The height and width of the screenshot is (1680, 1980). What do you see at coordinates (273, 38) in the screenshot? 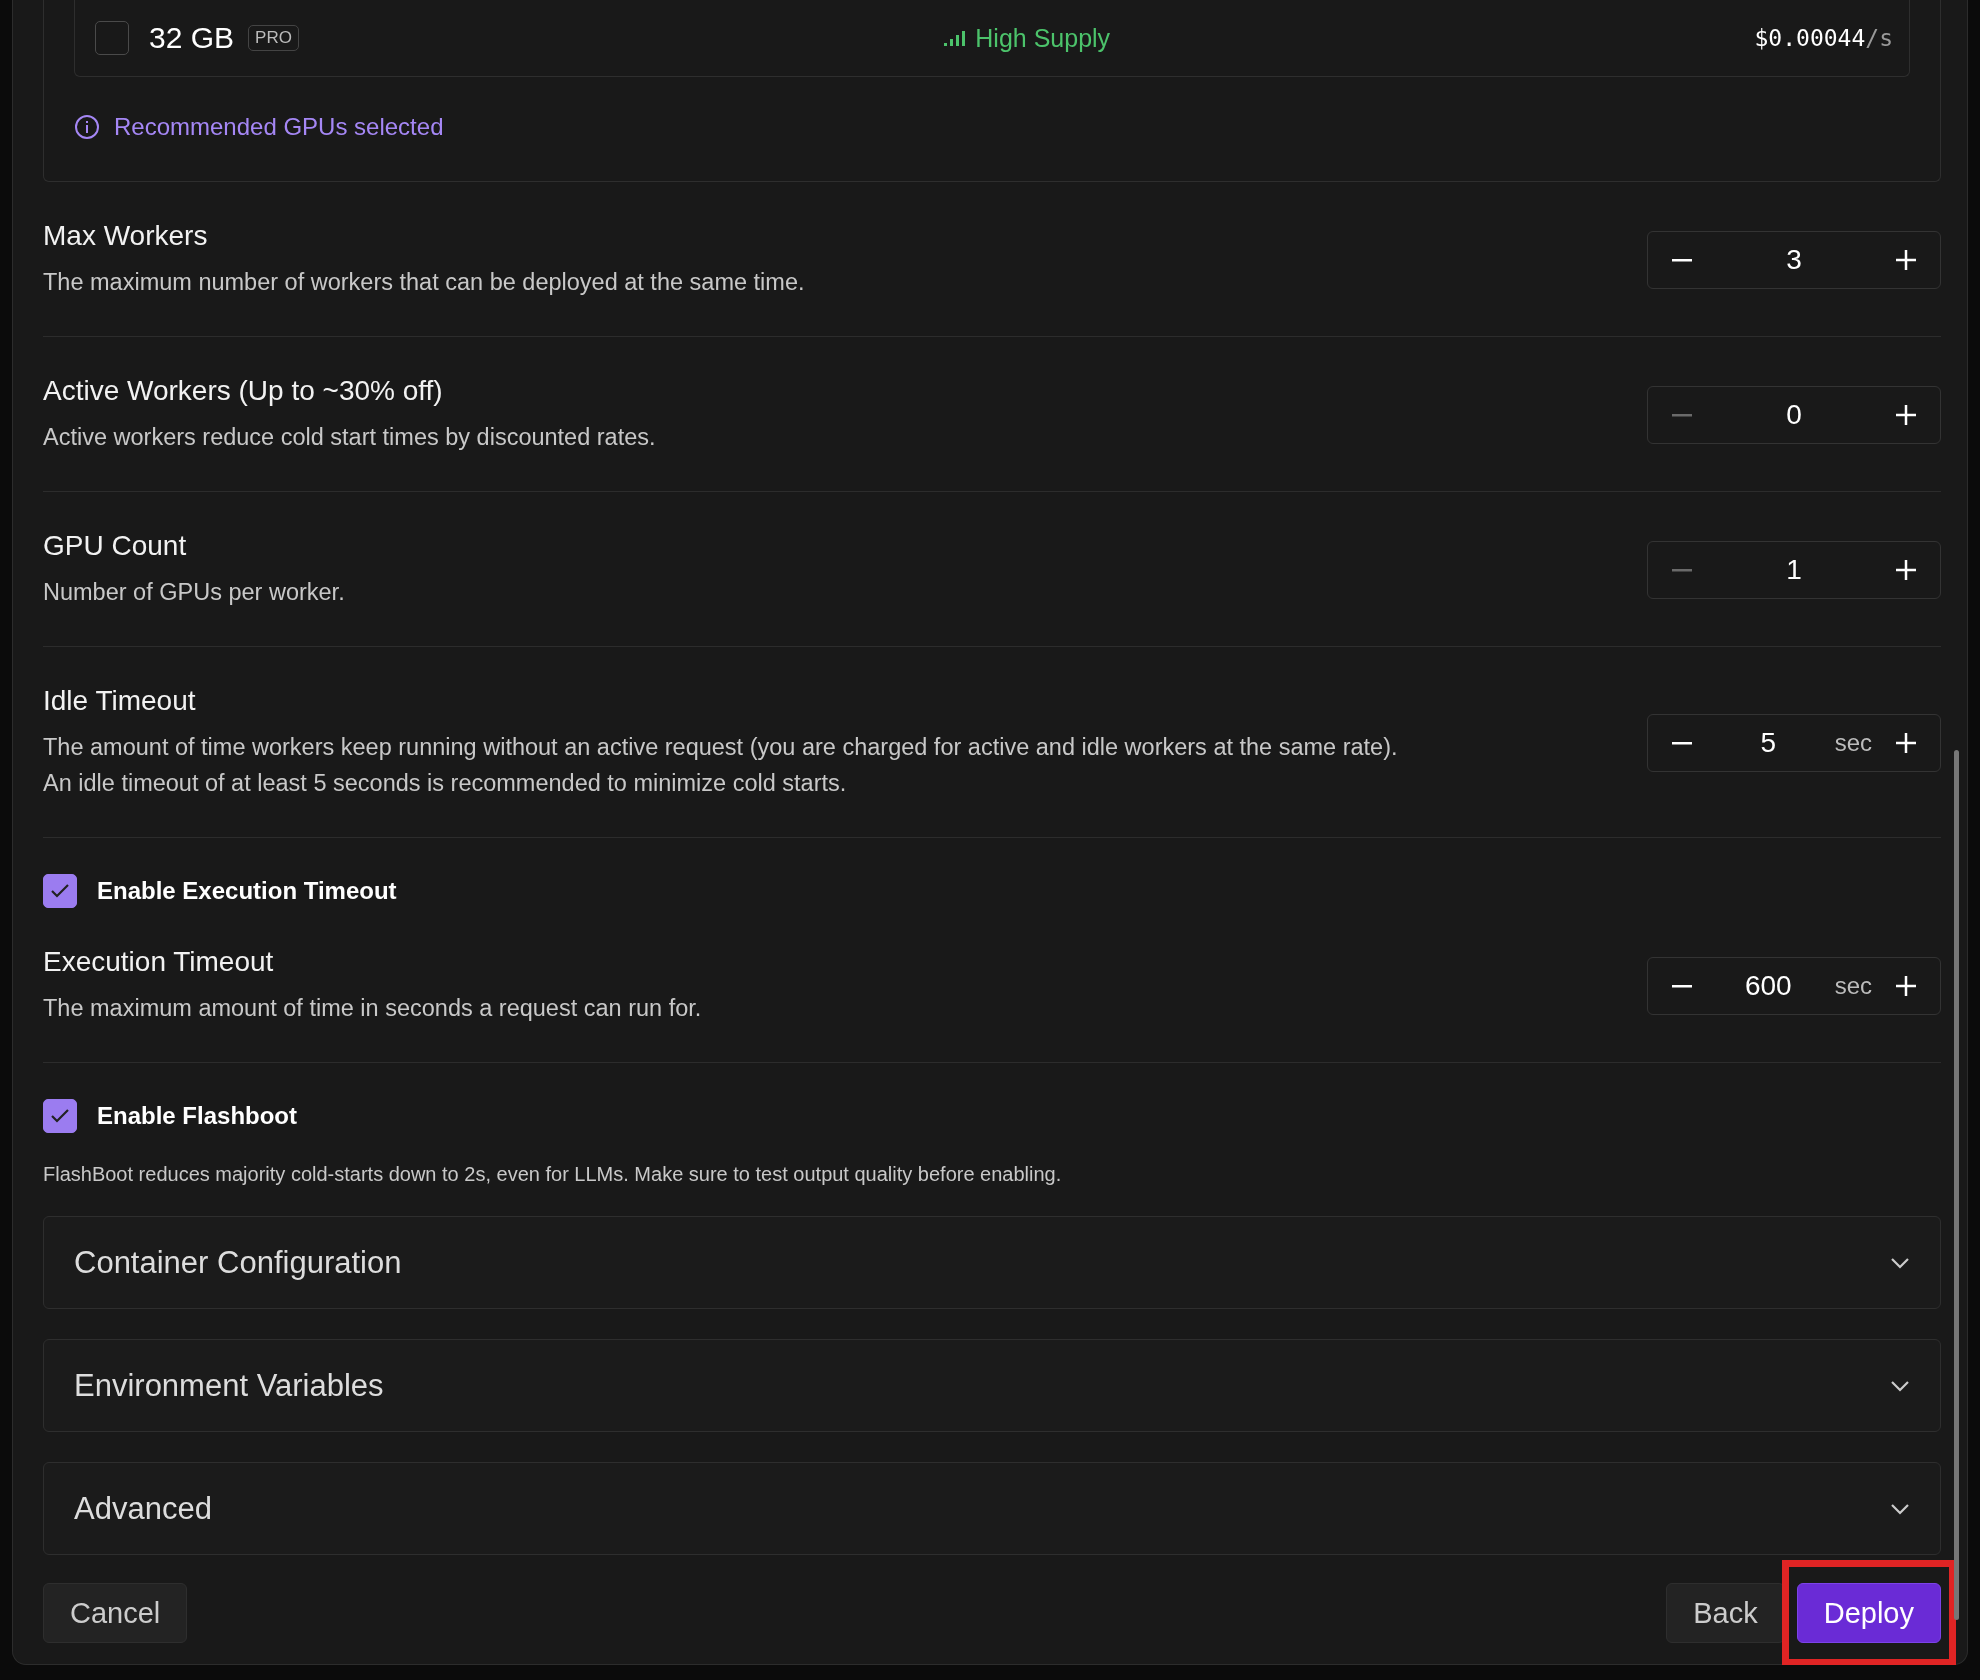
I see `tier-badge: PRO` at bounding box center [273, 38].